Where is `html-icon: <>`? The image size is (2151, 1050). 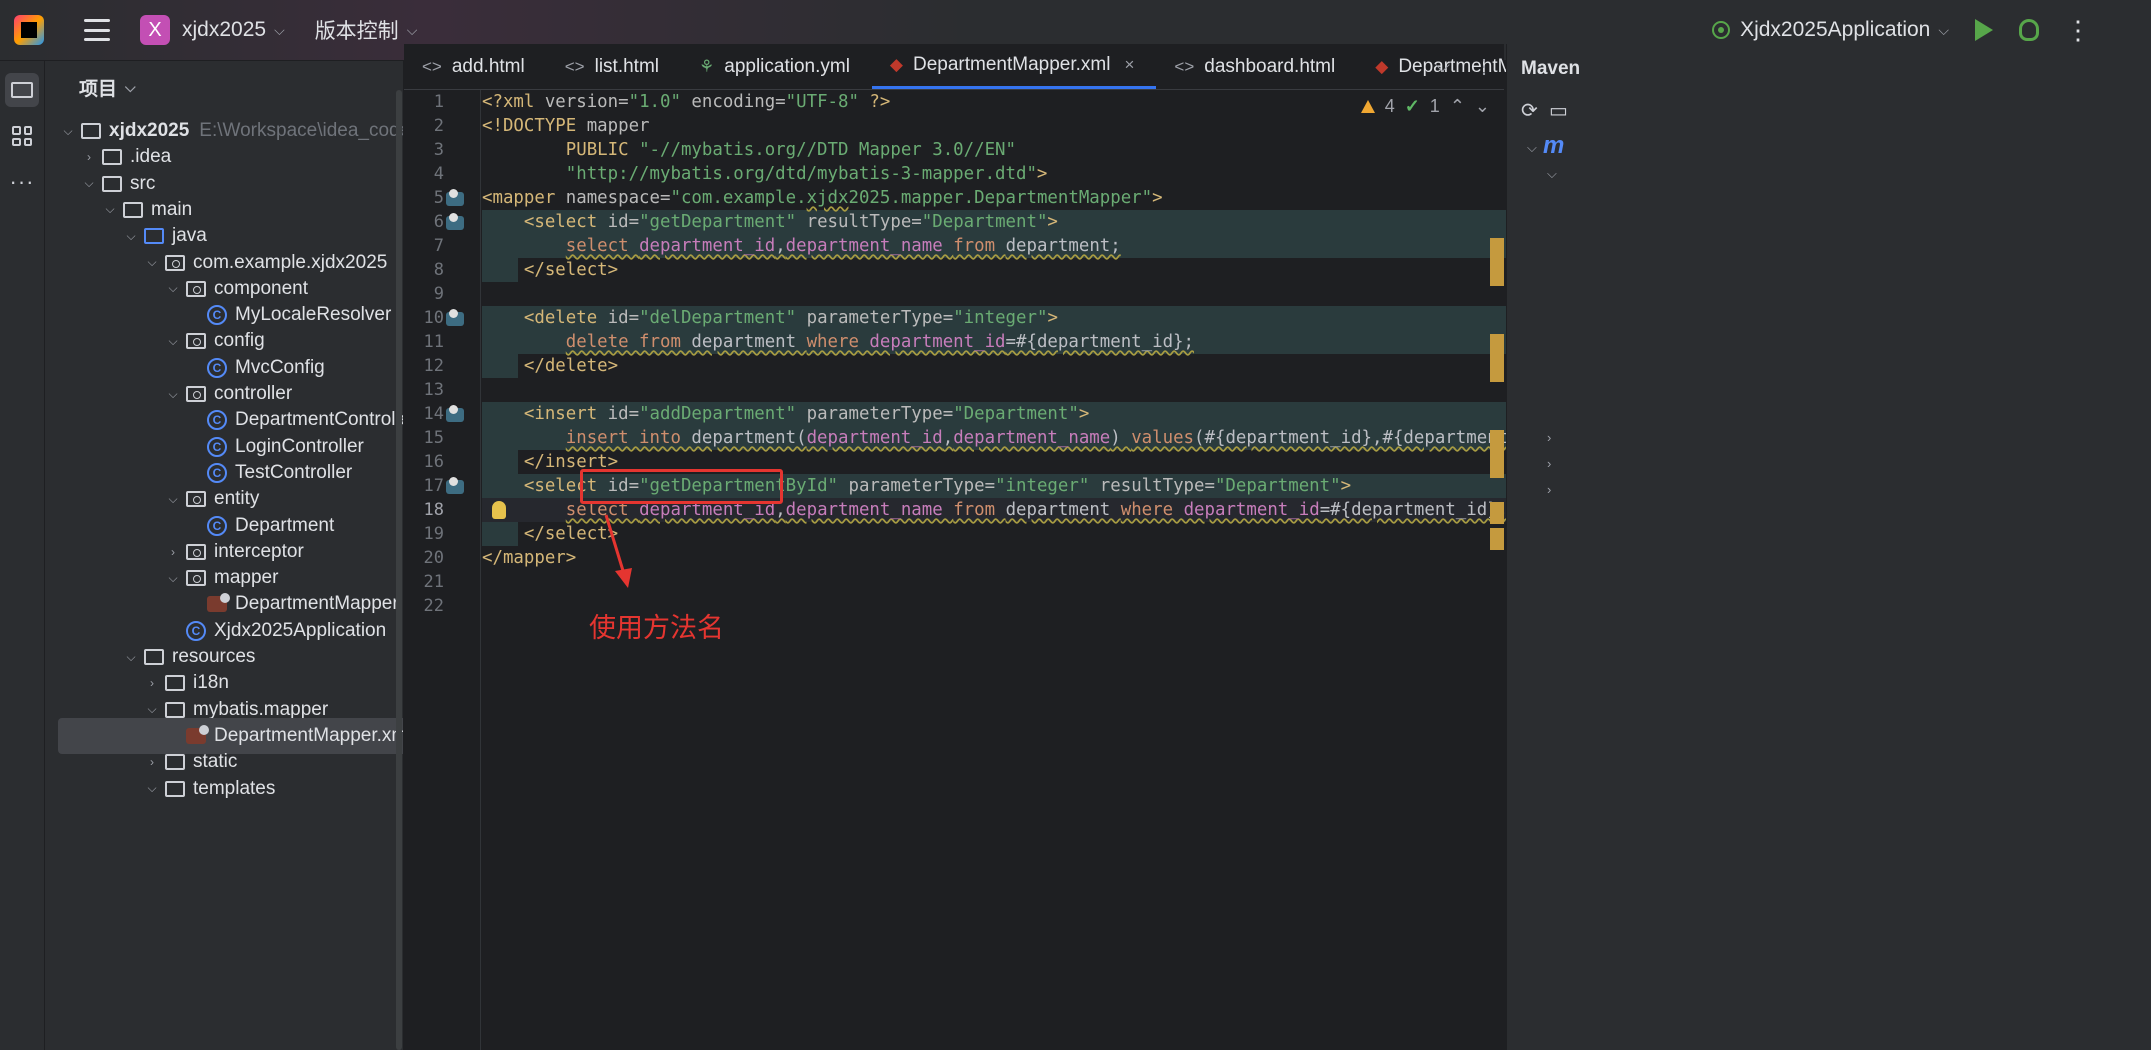
html-icon: <> is located at coordinates (1184, 66).